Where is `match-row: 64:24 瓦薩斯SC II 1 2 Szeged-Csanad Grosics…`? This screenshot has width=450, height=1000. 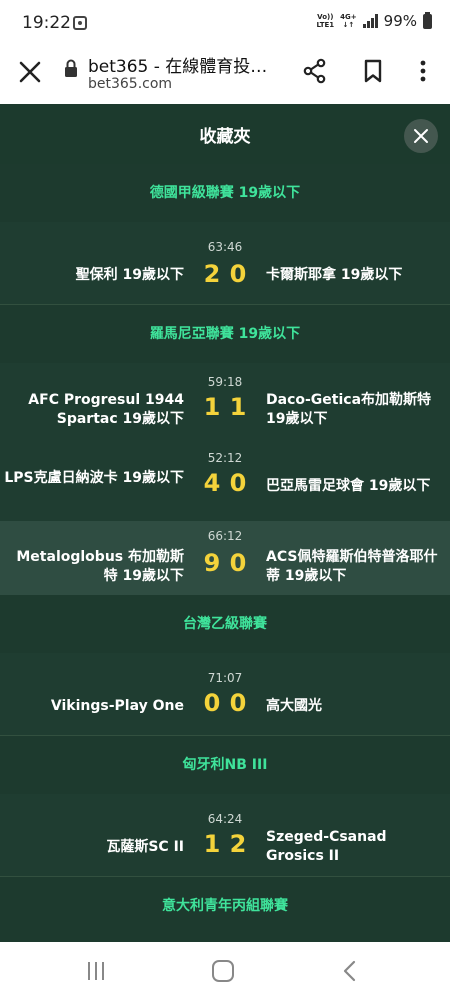 match-row: 64:24 瓦薩斯SC II 1 2 Szeged-Csanad Grosics… is located at coordinates (225, 835).